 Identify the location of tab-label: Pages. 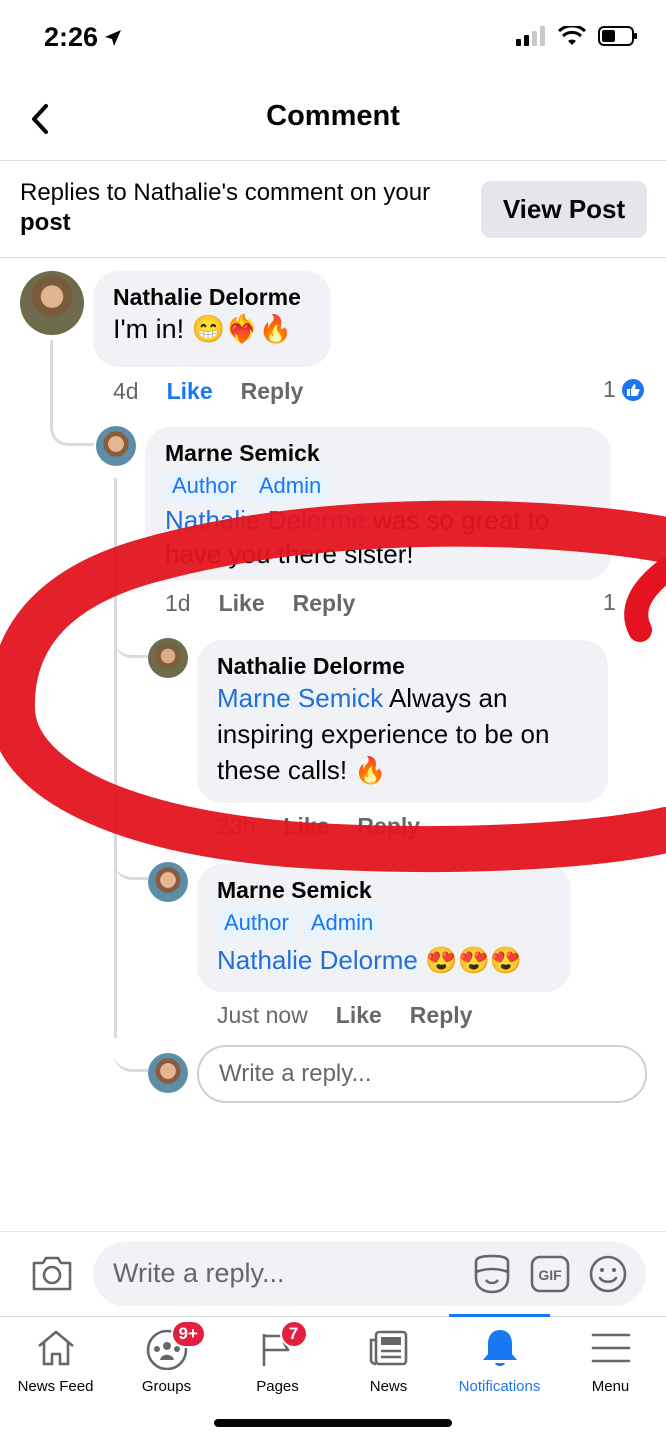
(277, 1386).